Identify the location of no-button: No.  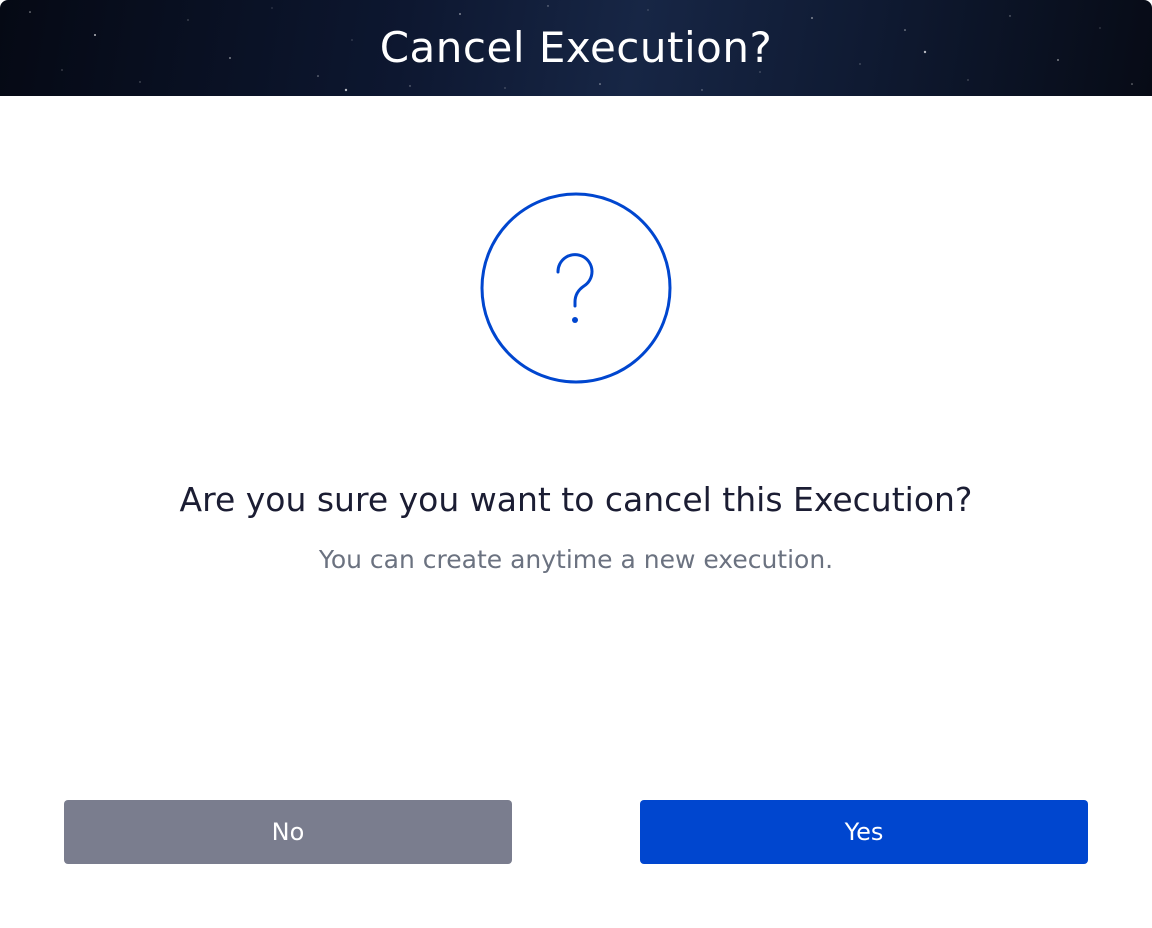
(288, 832).